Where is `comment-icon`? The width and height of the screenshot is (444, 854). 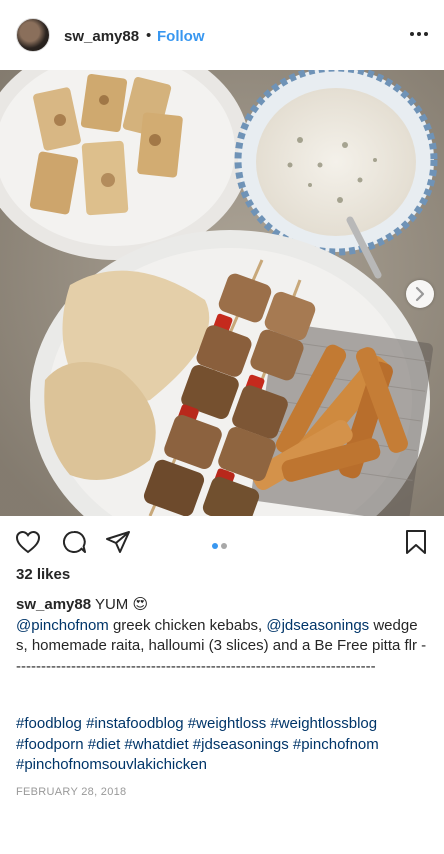
comment-icon is located at coordinates (74, 542).